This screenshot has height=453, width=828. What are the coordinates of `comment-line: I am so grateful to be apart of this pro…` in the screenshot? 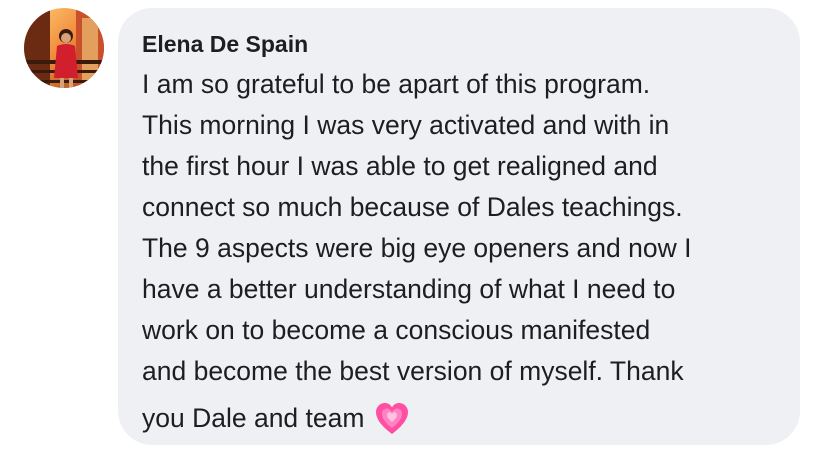 It's located at (396, 84).